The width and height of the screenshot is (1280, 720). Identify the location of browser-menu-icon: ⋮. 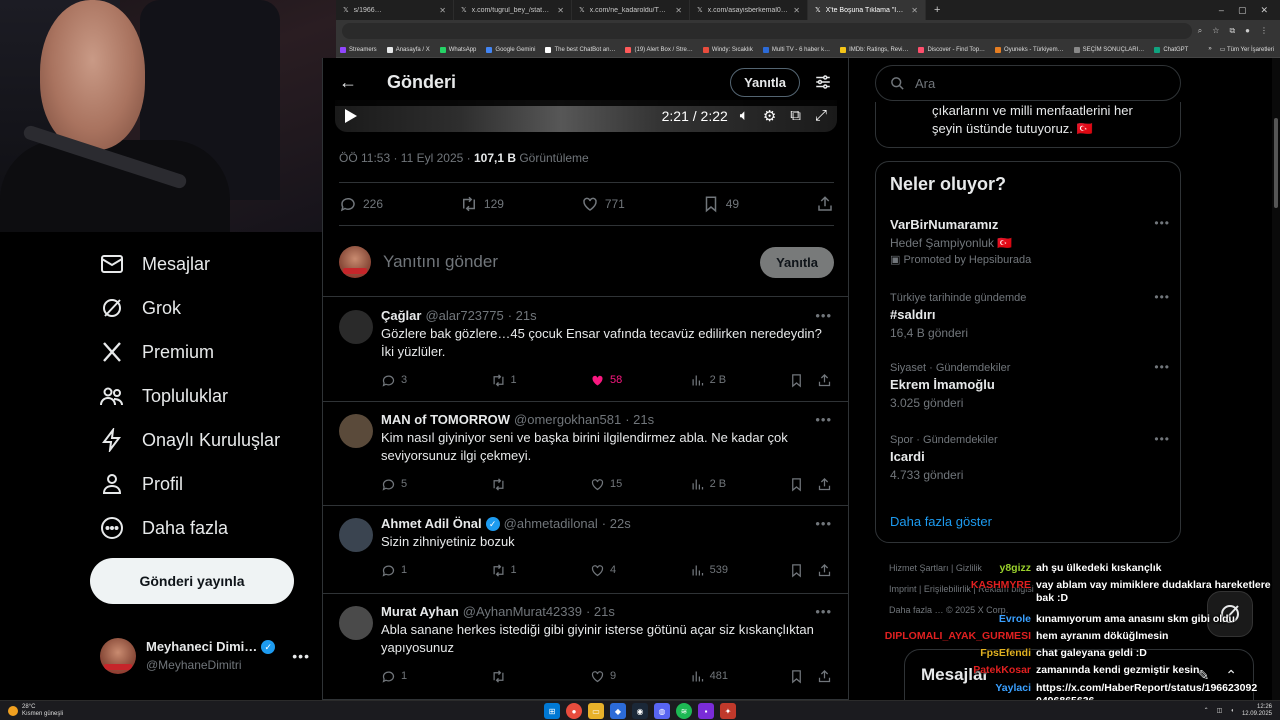
(1264, 31).